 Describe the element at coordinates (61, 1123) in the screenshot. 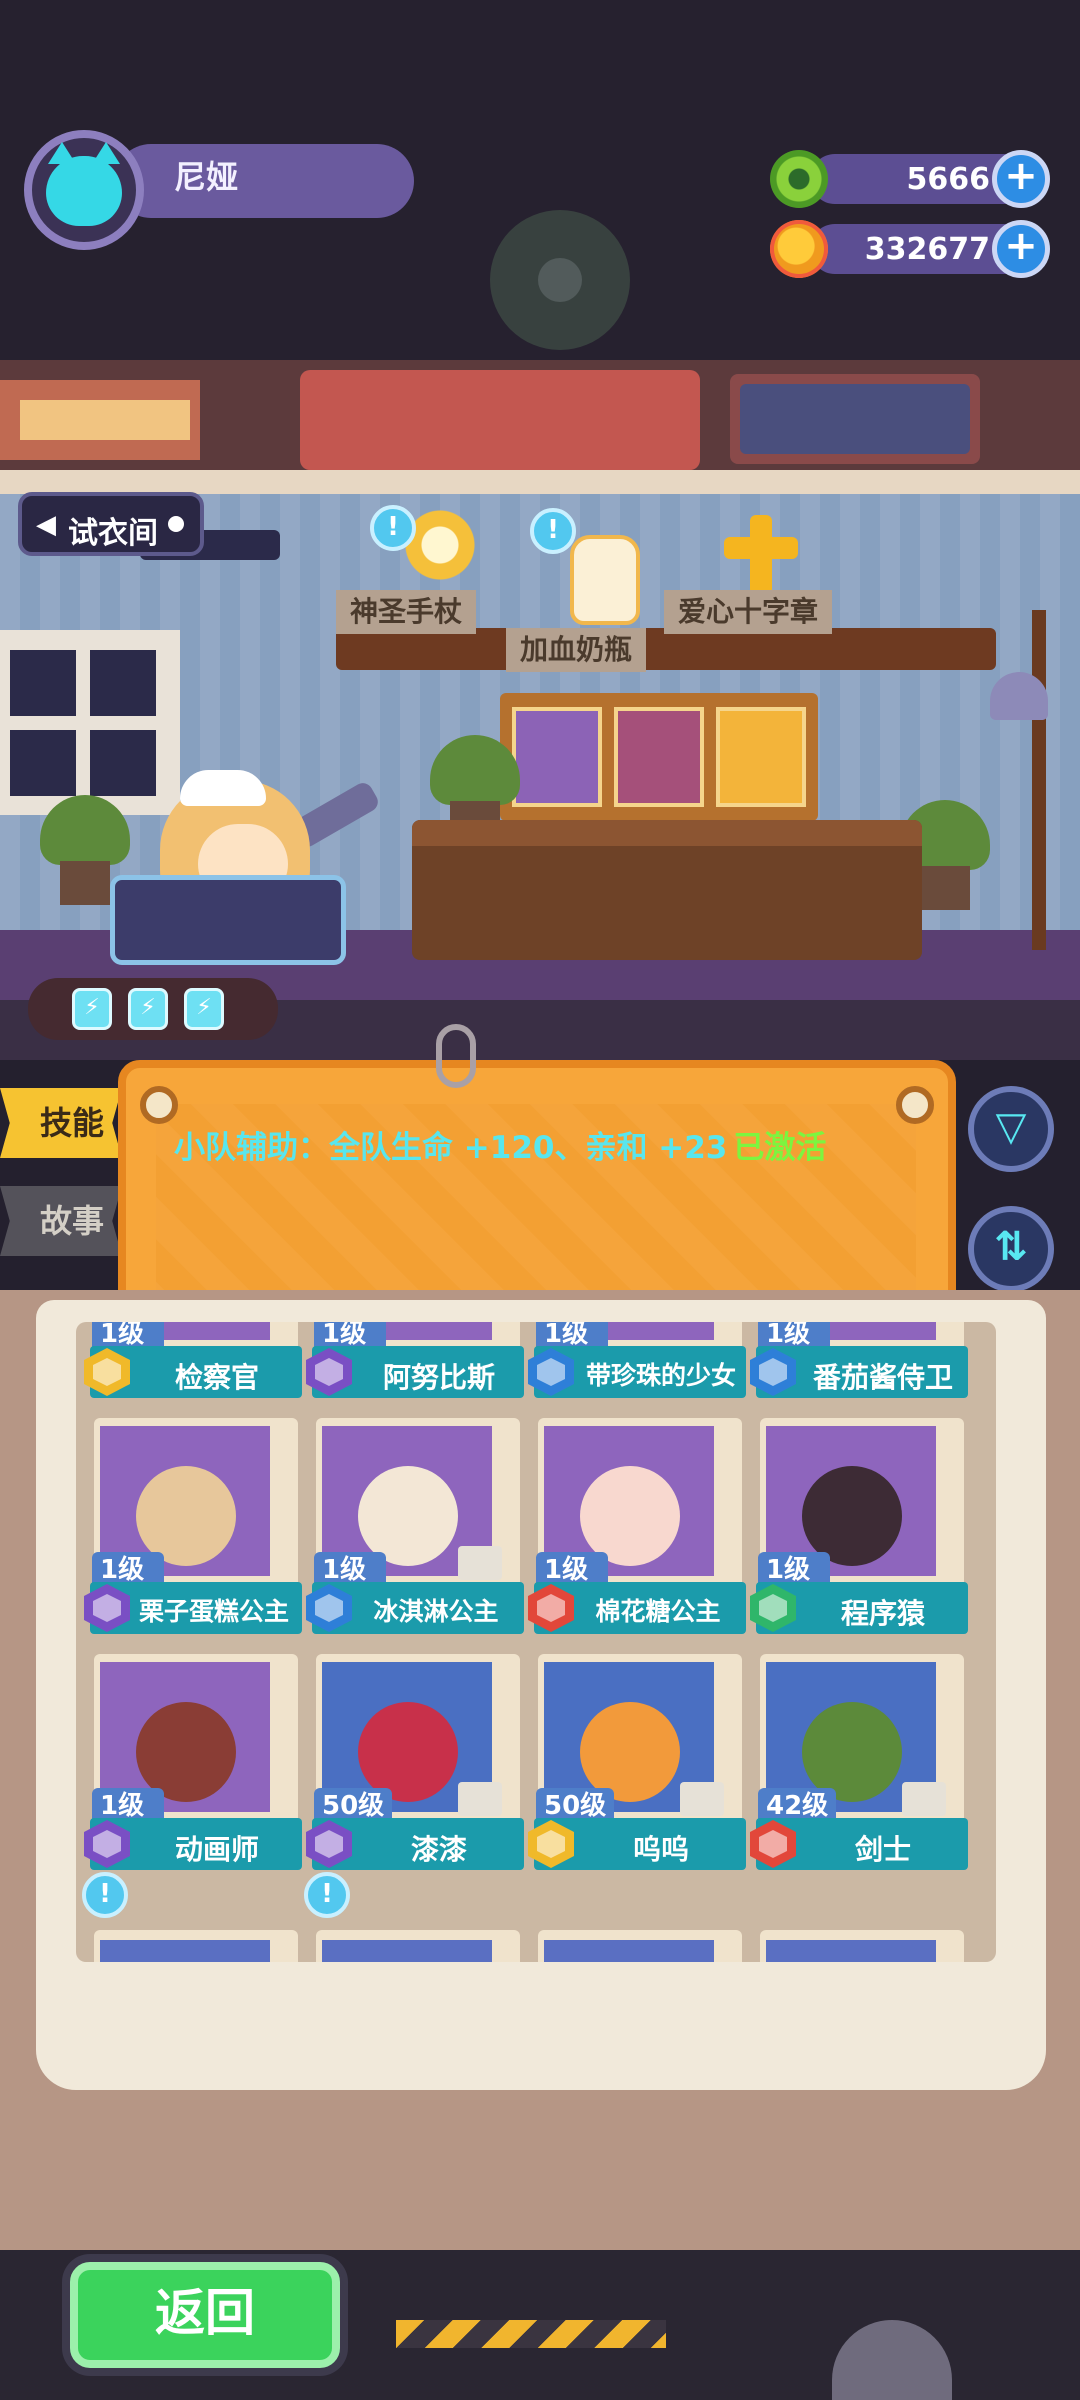

I see `tab-skill: 技能` at that location.